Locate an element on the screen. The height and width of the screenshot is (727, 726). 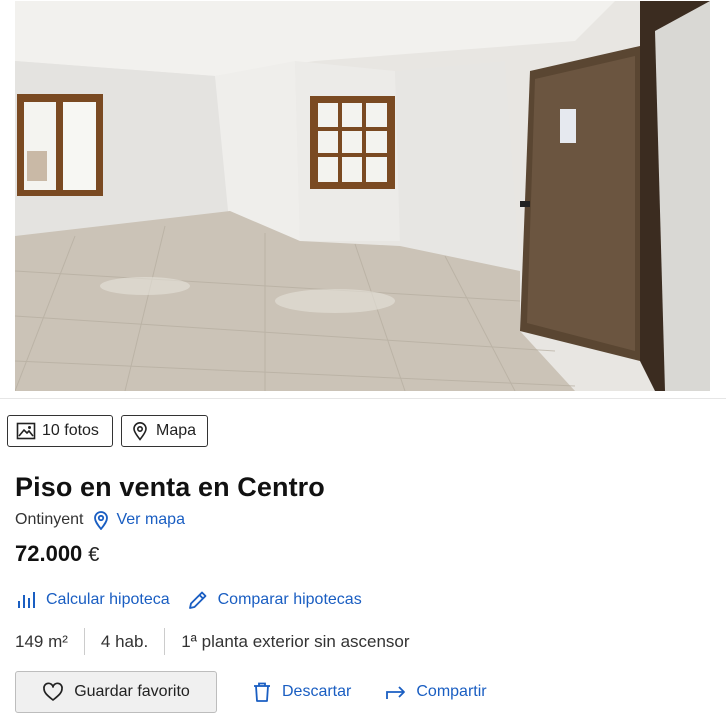
compare-mortgages-link: Comparar hipotecas is located at coordinates (274, 600).